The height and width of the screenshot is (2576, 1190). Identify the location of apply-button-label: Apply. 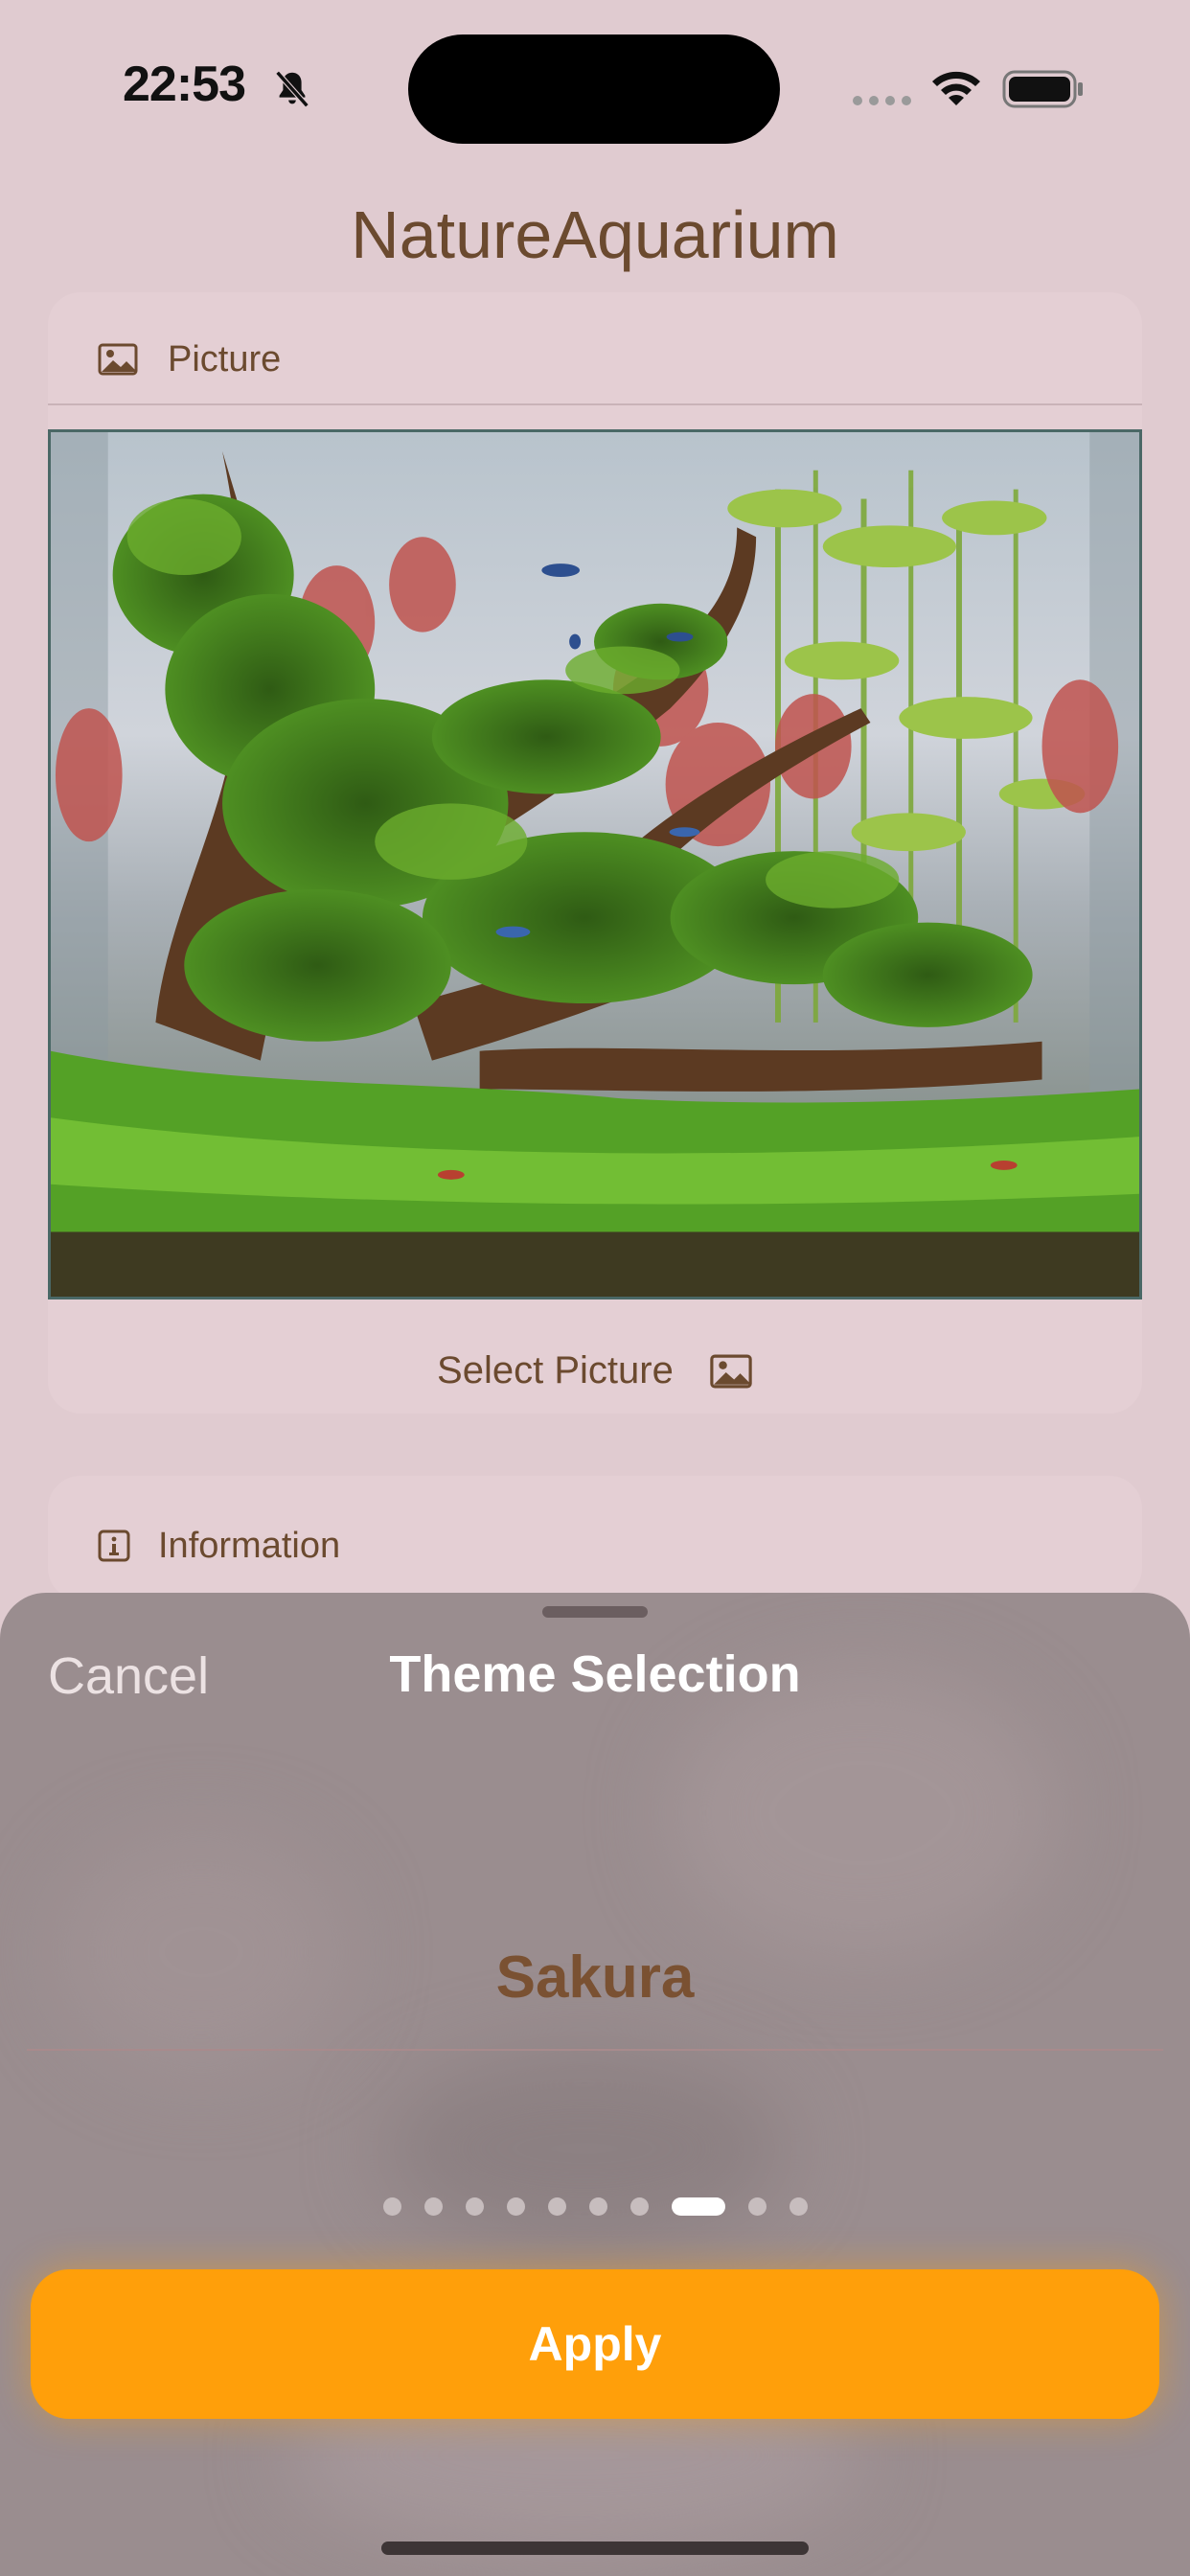
(595, 2344).